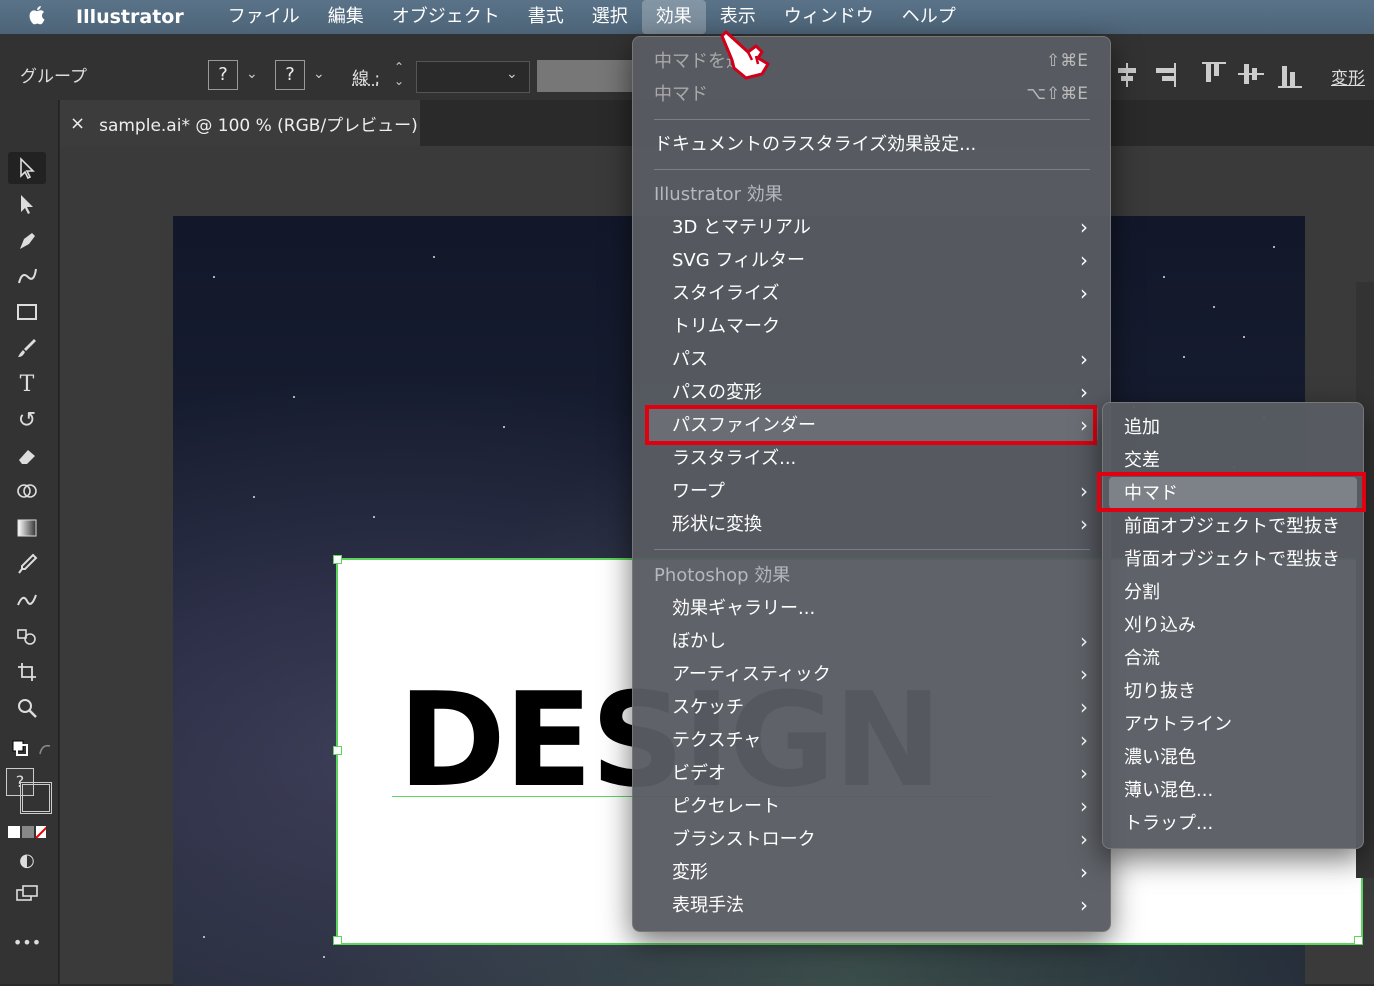  Describe the element at coordinates (1233, 559) in the screenshot. I see `submenu-item-minus-back: 背面オブジェクトで型抜き` at that location.